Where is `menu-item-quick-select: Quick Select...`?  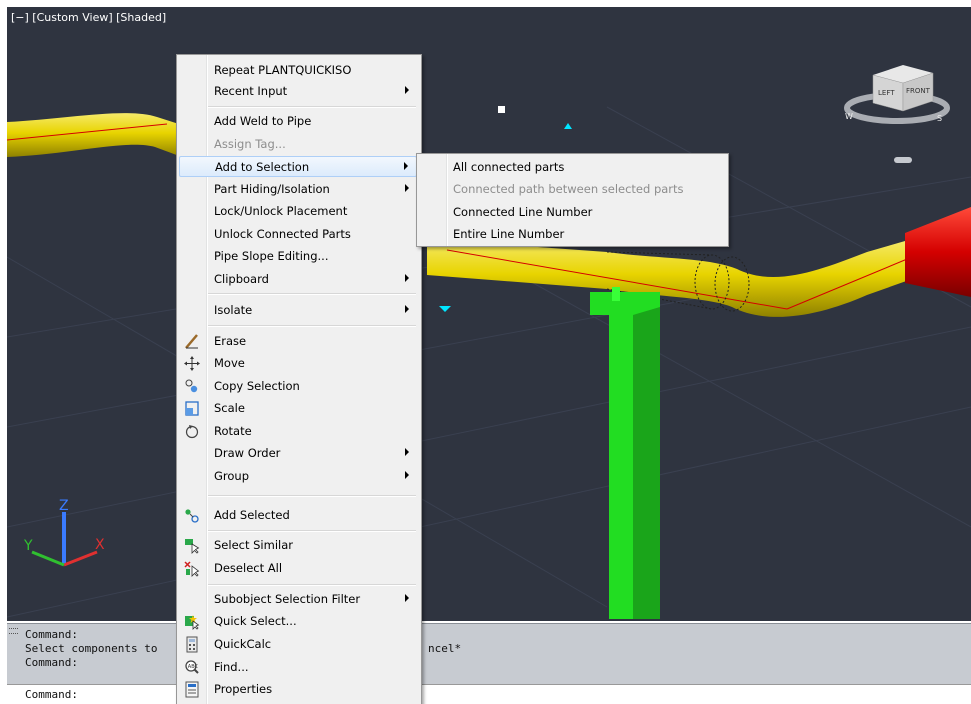
menu-item-quick-select: Quick Select... is located at coordinates (298, 621).